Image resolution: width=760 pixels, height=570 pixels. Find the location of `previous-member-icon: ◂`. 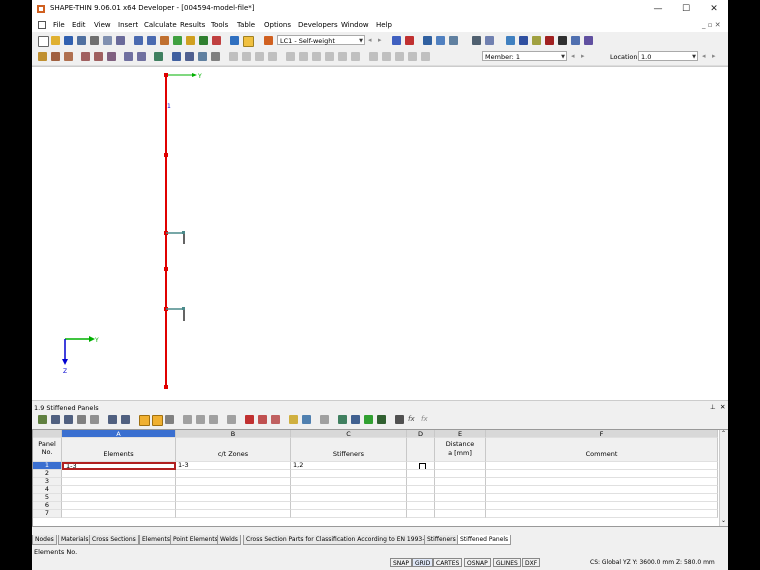

previous-member-icon: ◂ is located at coordinates (575, 56).